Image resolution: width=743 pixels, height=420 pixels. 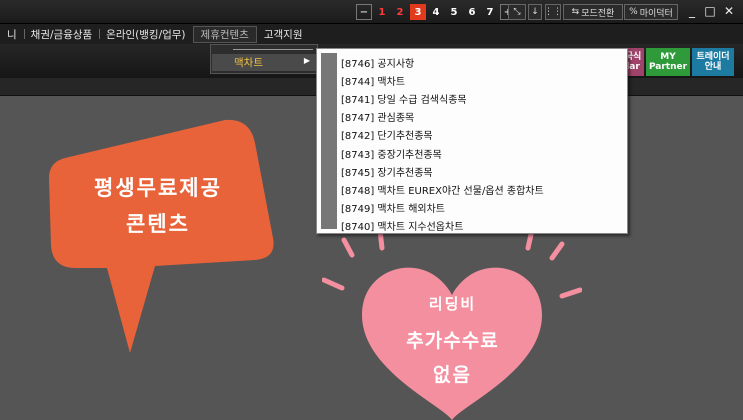 What do you see at coordinates (364, 12) in the screenshot?
I see `workspace-minus-button: −` at bounding box center [364, 12].